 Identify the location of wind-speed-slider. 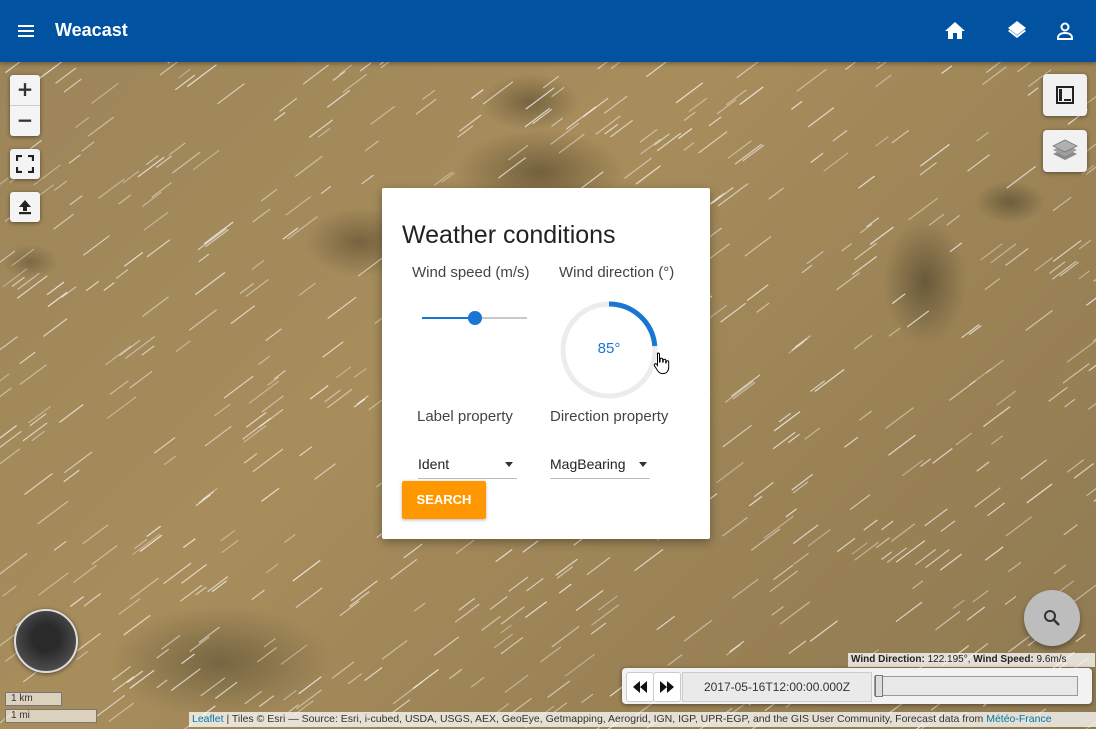
(474, 318).